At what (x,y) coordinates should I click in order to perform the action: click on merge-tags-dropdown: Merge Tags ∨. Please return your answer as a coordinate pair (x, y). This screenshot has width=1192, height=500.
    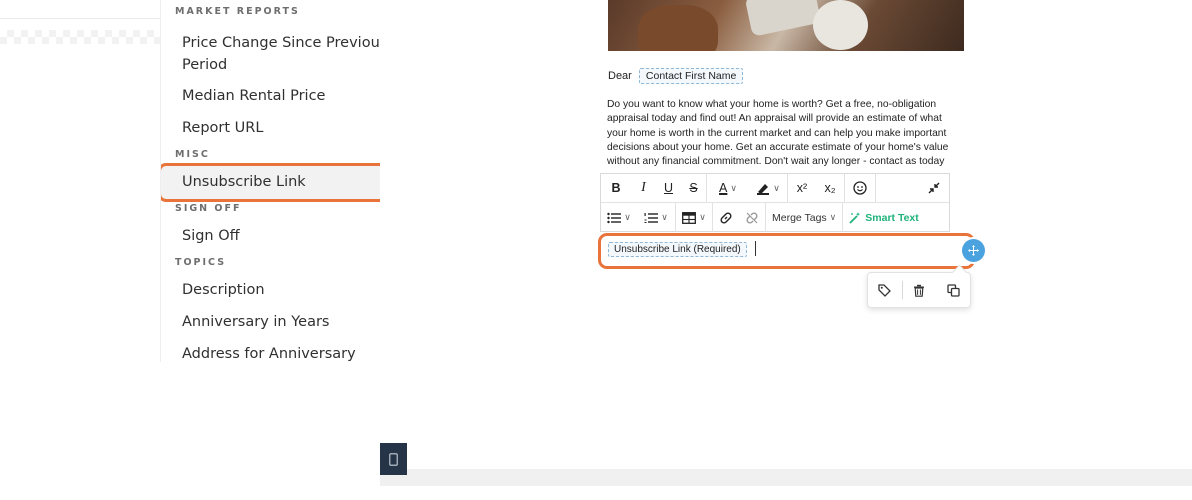
    Looking at the image, I should click on (804, 217).